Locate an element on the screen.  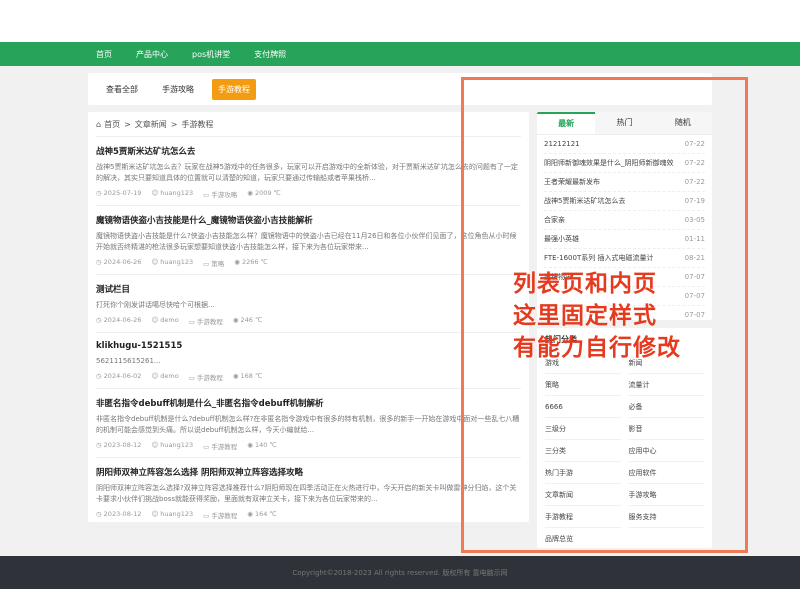
nav-item-license: 支付牌照 is located at coordinates (270, 54).